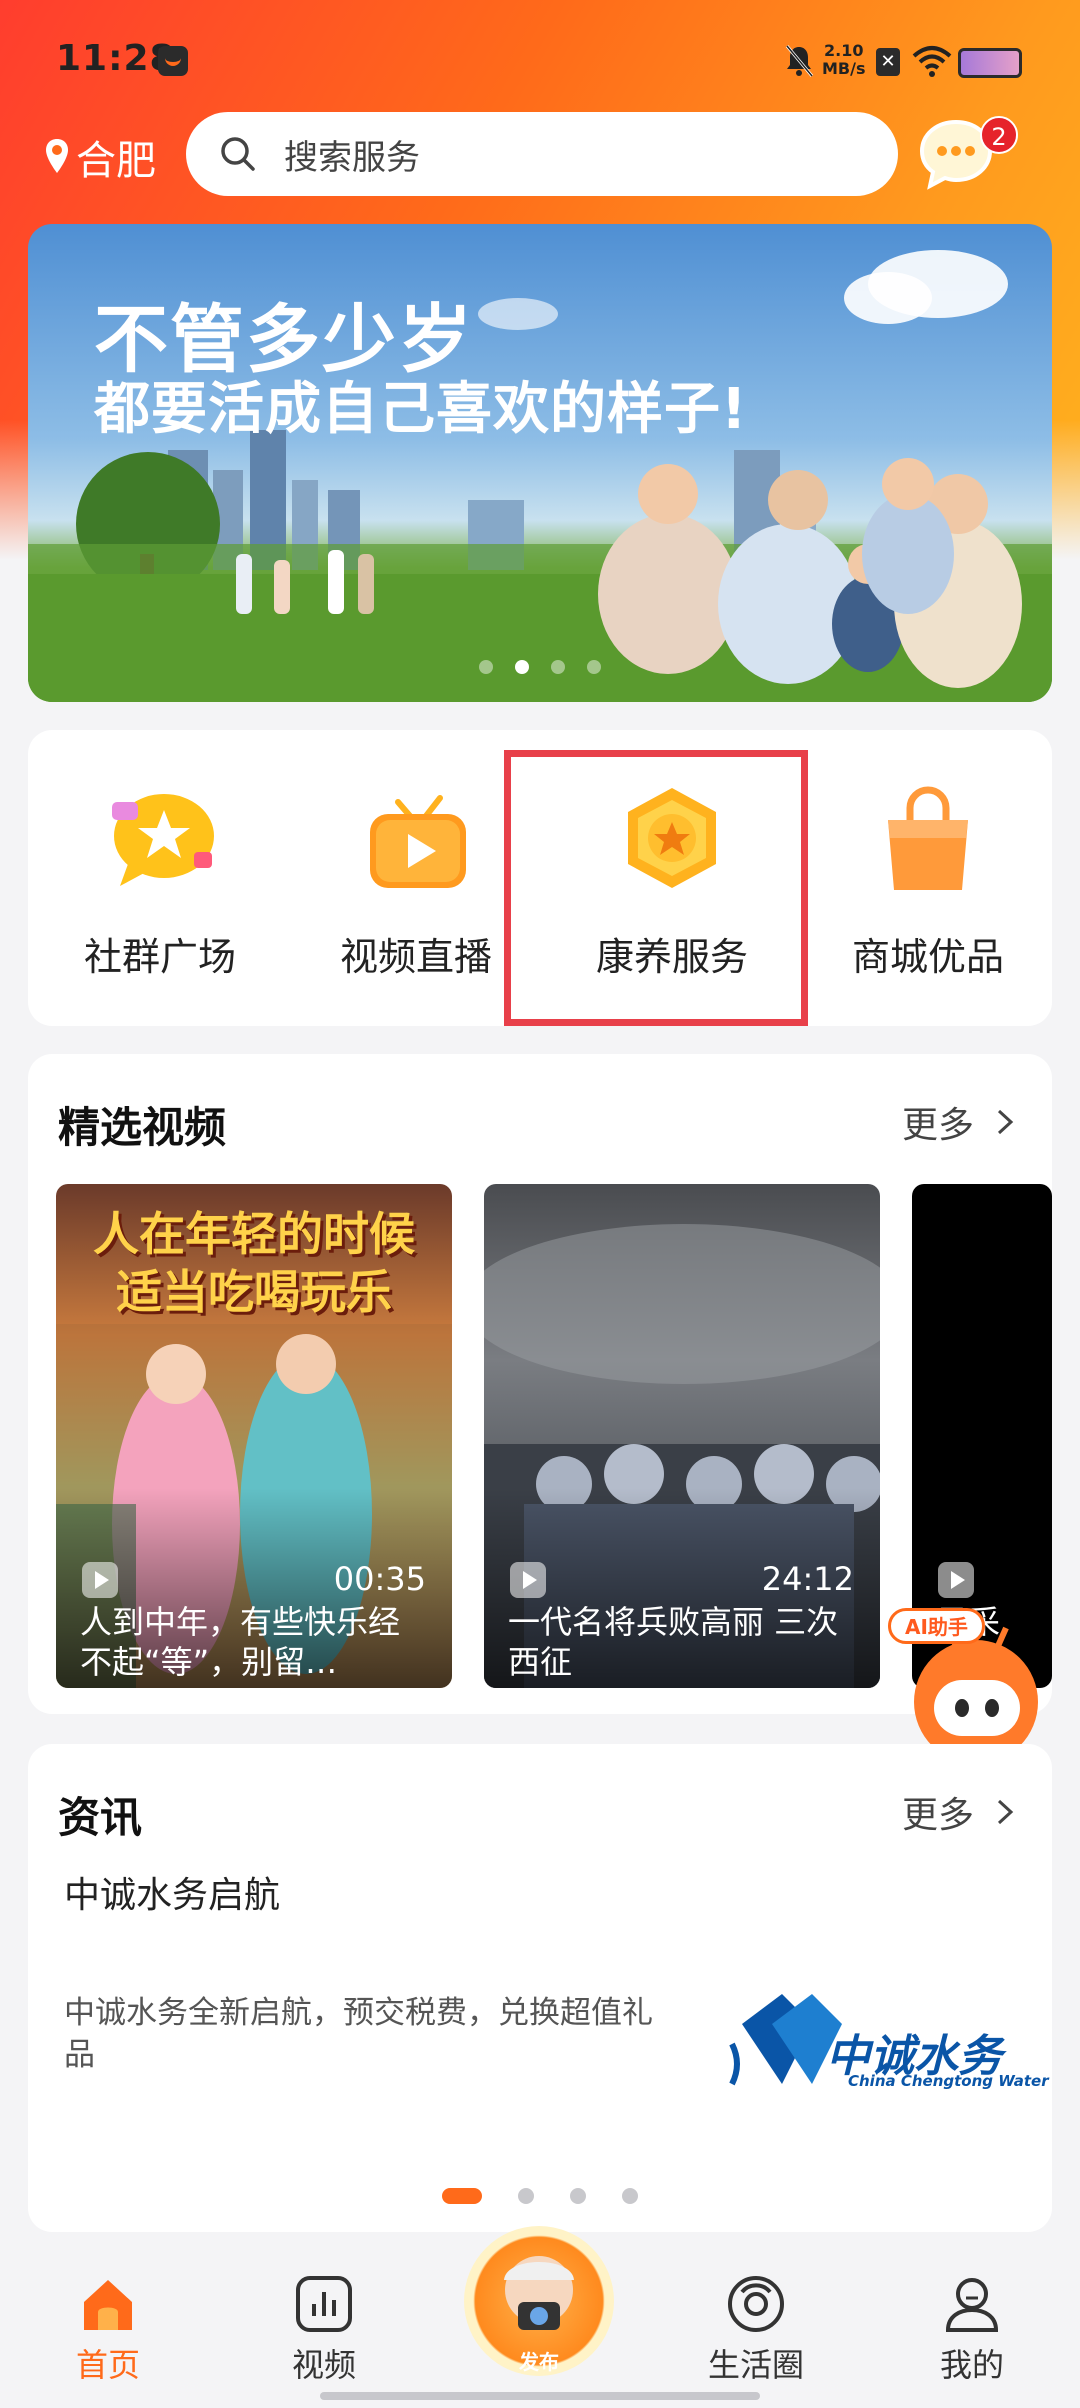  I want to click on unread-badge: 2, so click(999, 135).